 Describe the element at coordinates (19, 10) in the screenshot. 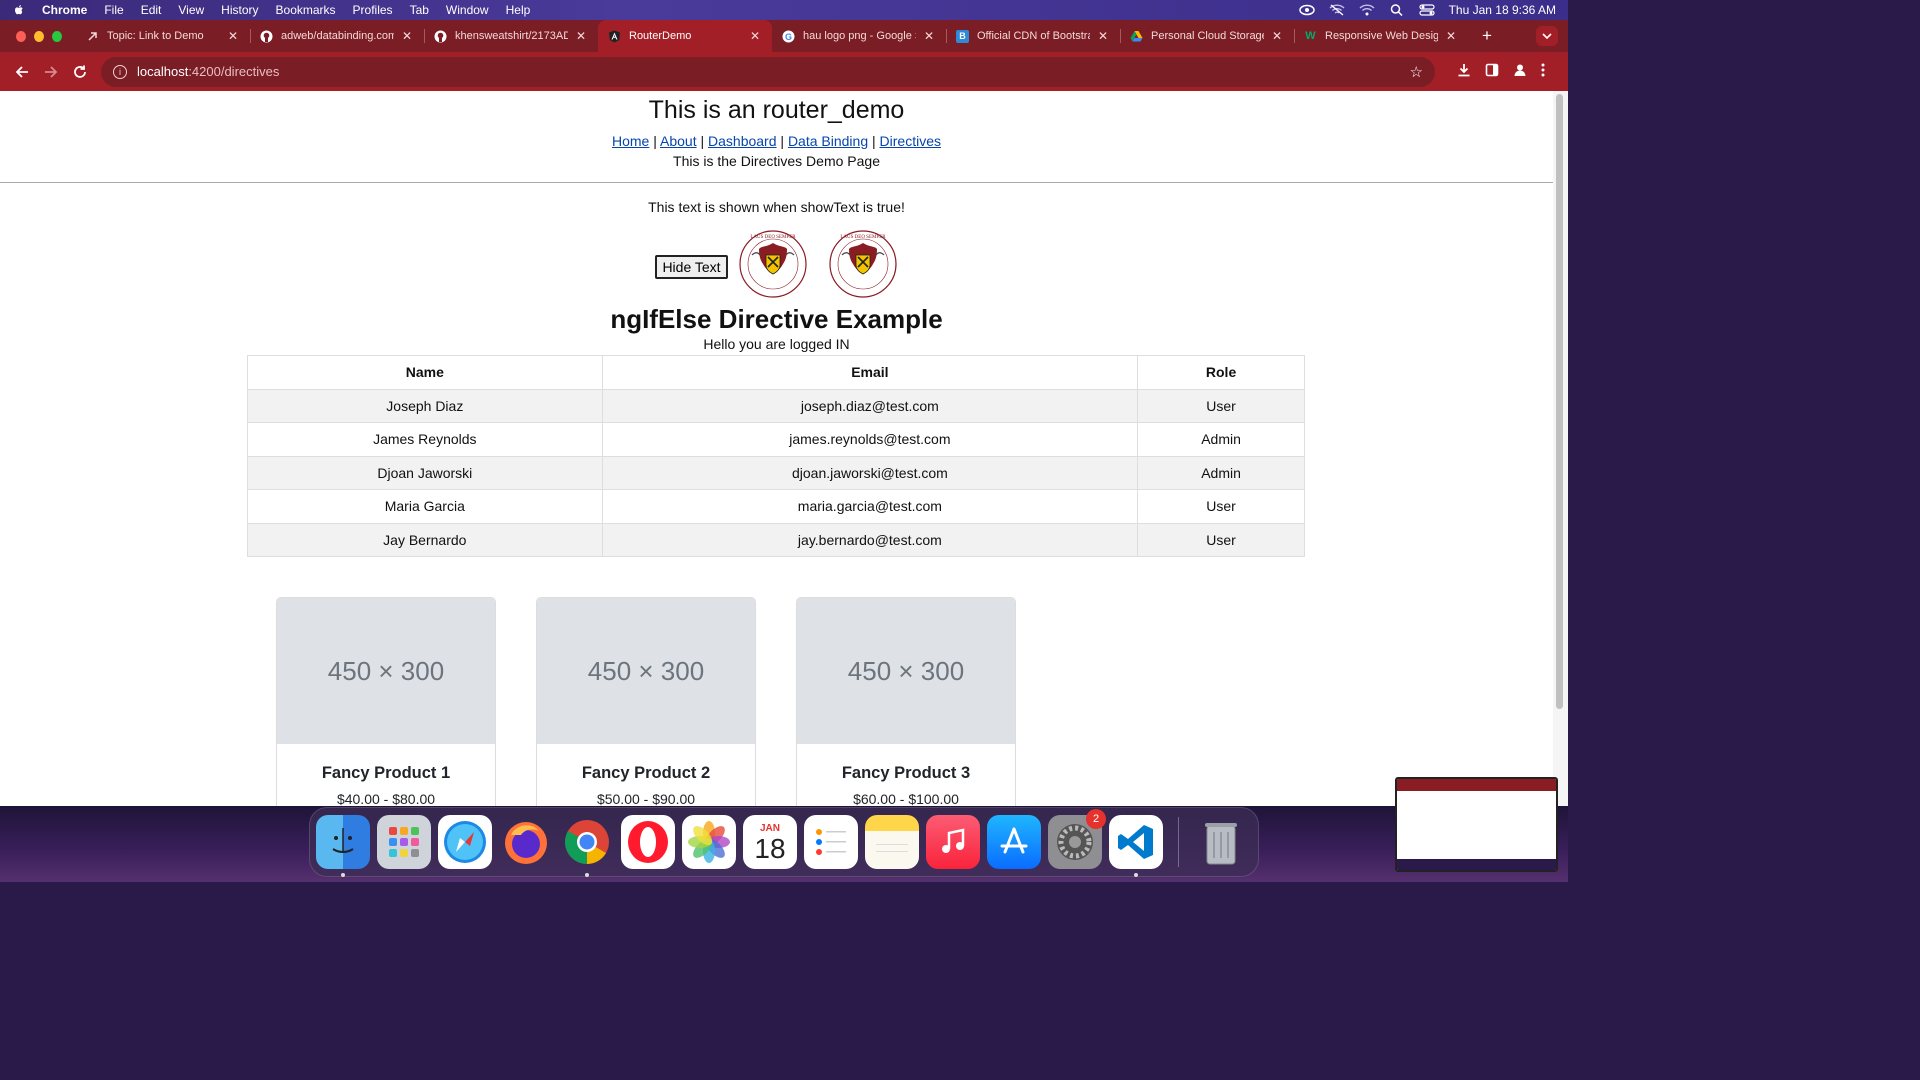

I see `apple-icon` at that location.